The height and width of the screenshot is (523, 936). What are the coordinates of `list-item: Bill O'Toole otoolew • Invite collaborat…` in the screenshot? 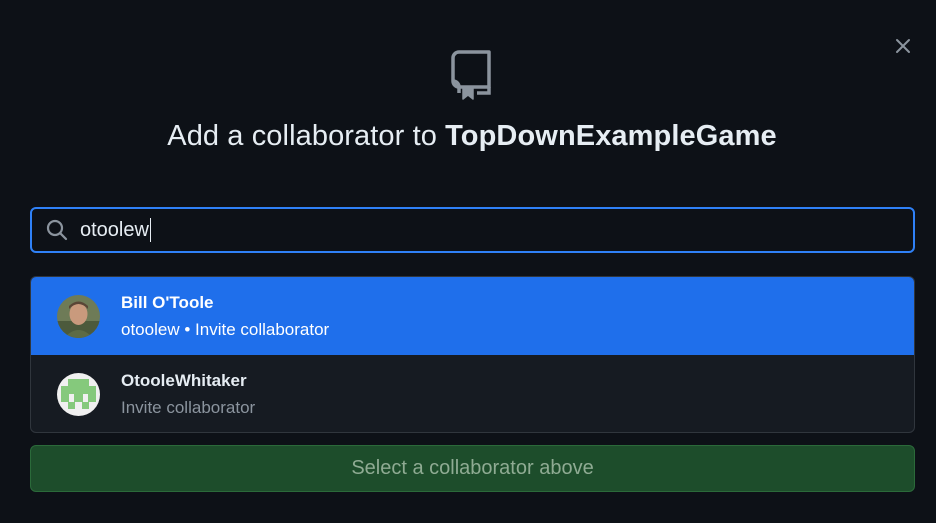 It's located at (472, 316).